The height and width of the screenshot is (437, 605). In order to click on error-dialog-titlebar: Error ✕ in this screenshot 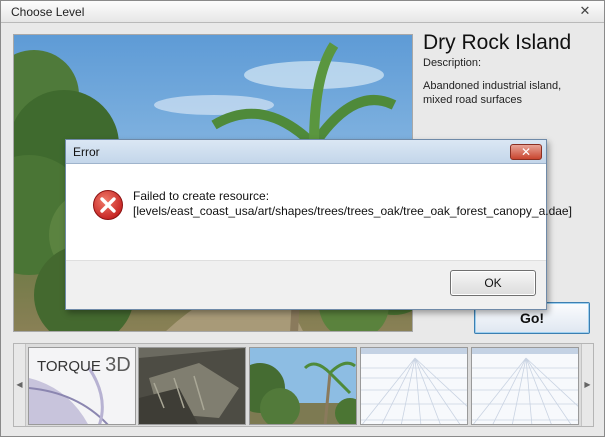, I will do `click(306, 152)`.